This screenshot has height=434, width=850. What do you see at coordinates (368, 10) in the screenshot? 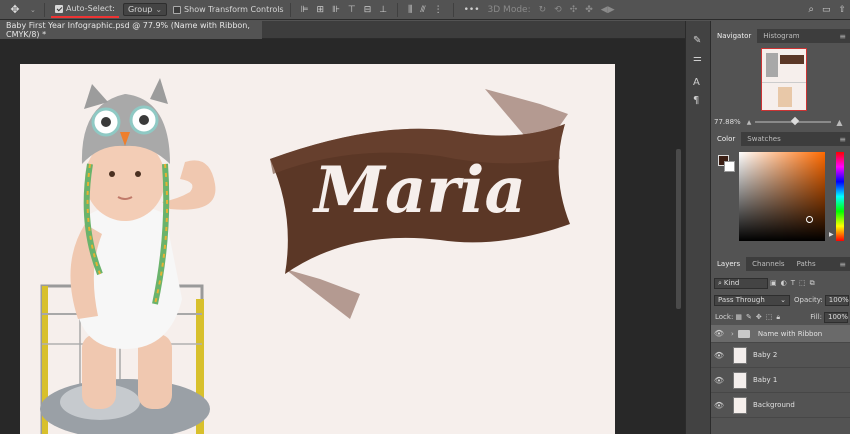
I see `align-middle-icon: ⊟` at bounding box center [368, 10].